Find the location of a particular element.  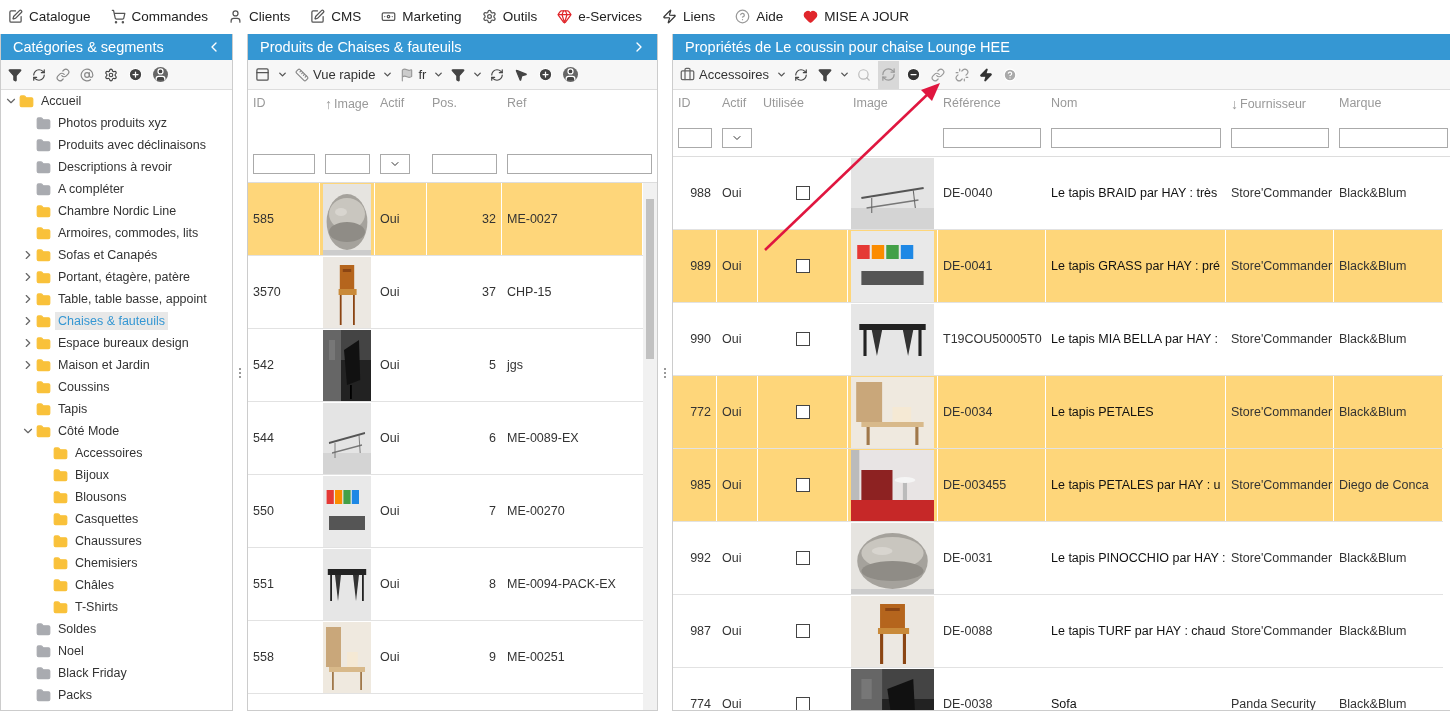

view-button: Vue rapide is located at coordinates (335, 74).